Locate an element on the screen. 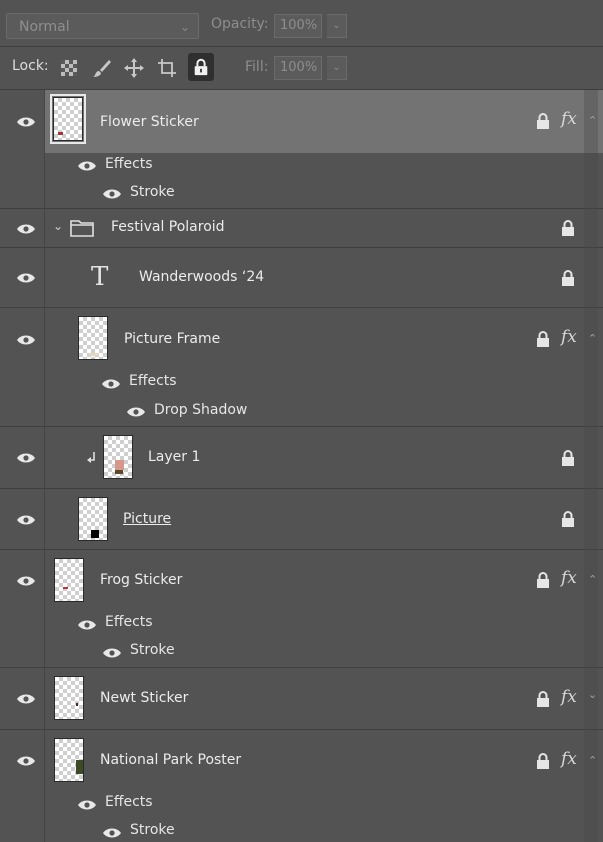 This screenshot has width=603, height=842. lock-label: Lock: is located at coordinates (30, 66).